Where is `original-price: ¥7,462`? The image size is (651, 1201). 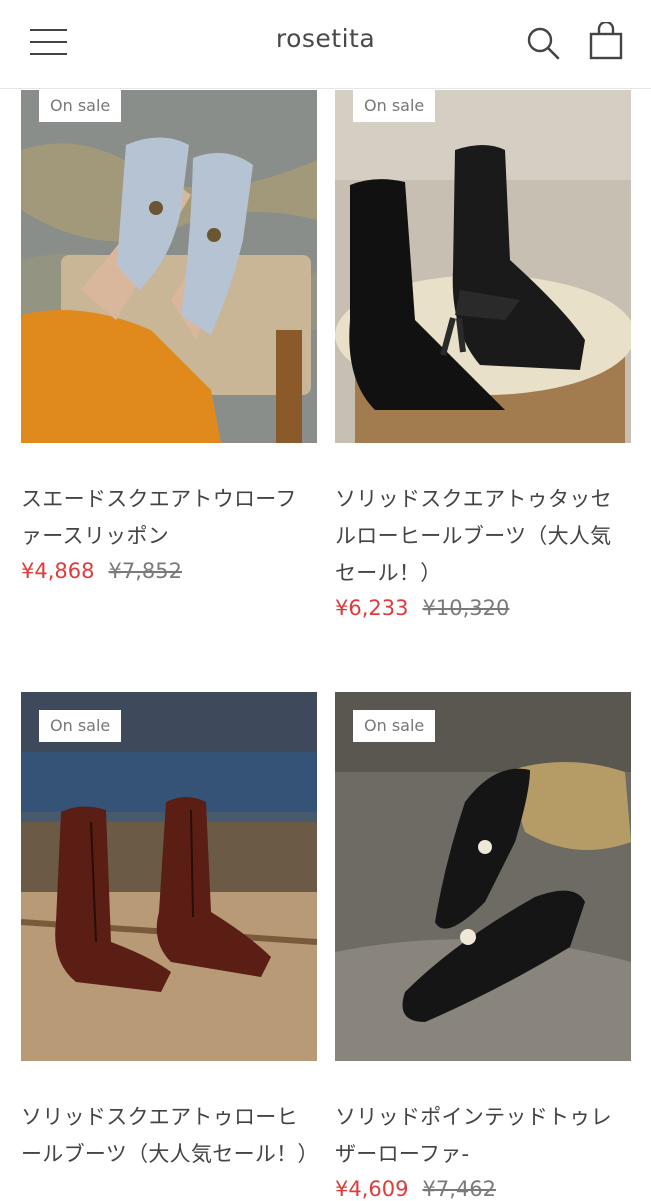 original-price: ¥7,462 is located at coordinates (459, 1189).